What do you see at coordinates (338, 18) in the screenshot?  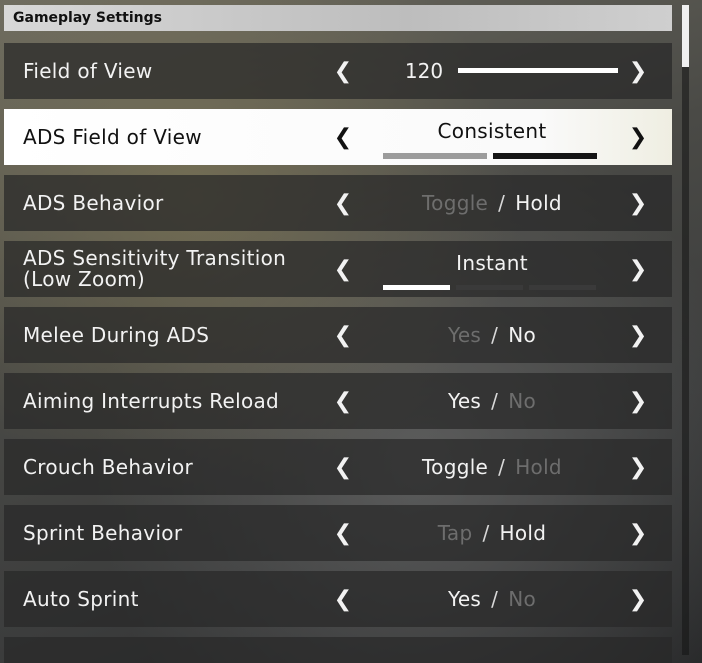 I see `section-header: Gameplay Settings` at bounding box center [338, 18].